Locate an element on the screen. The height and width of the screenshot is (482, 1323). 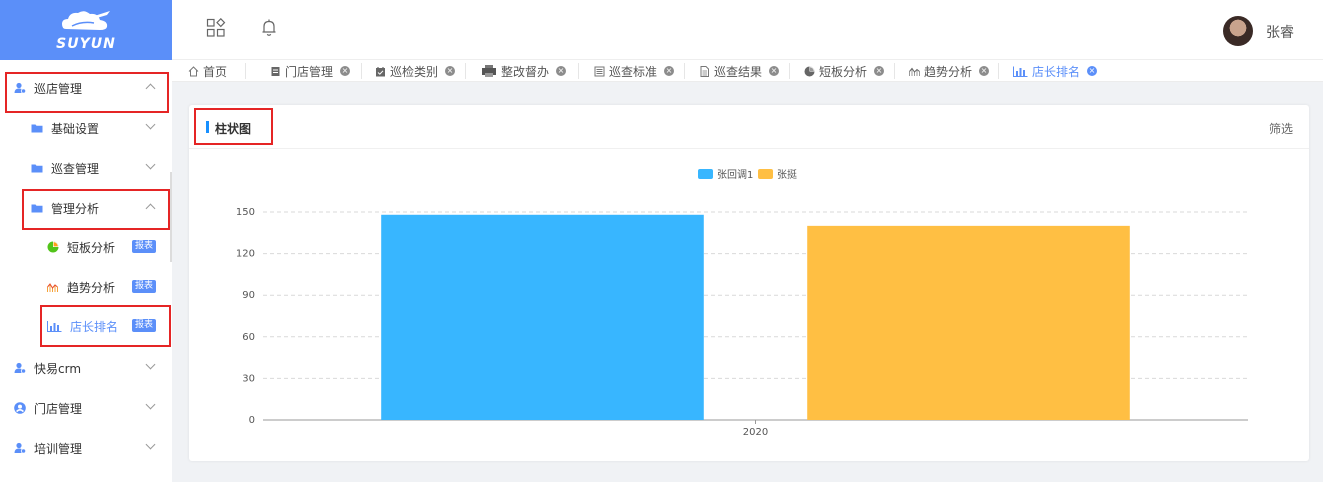
list-icon is located at coordinates (599, 71).